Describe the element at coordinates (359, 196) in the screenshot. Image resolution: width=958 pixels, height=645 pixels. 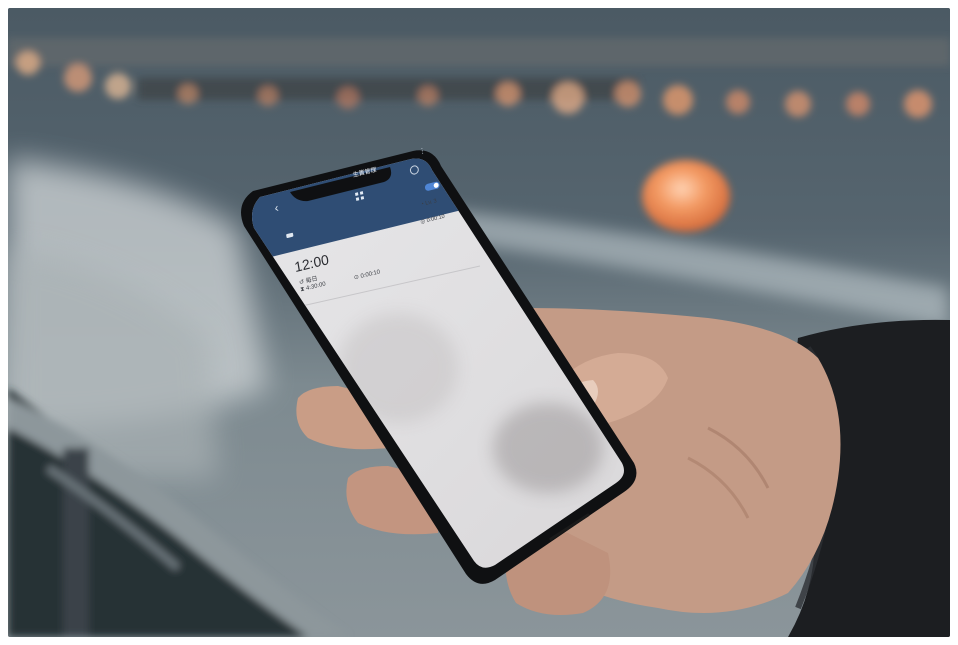
I see `grid-icon` at that location.